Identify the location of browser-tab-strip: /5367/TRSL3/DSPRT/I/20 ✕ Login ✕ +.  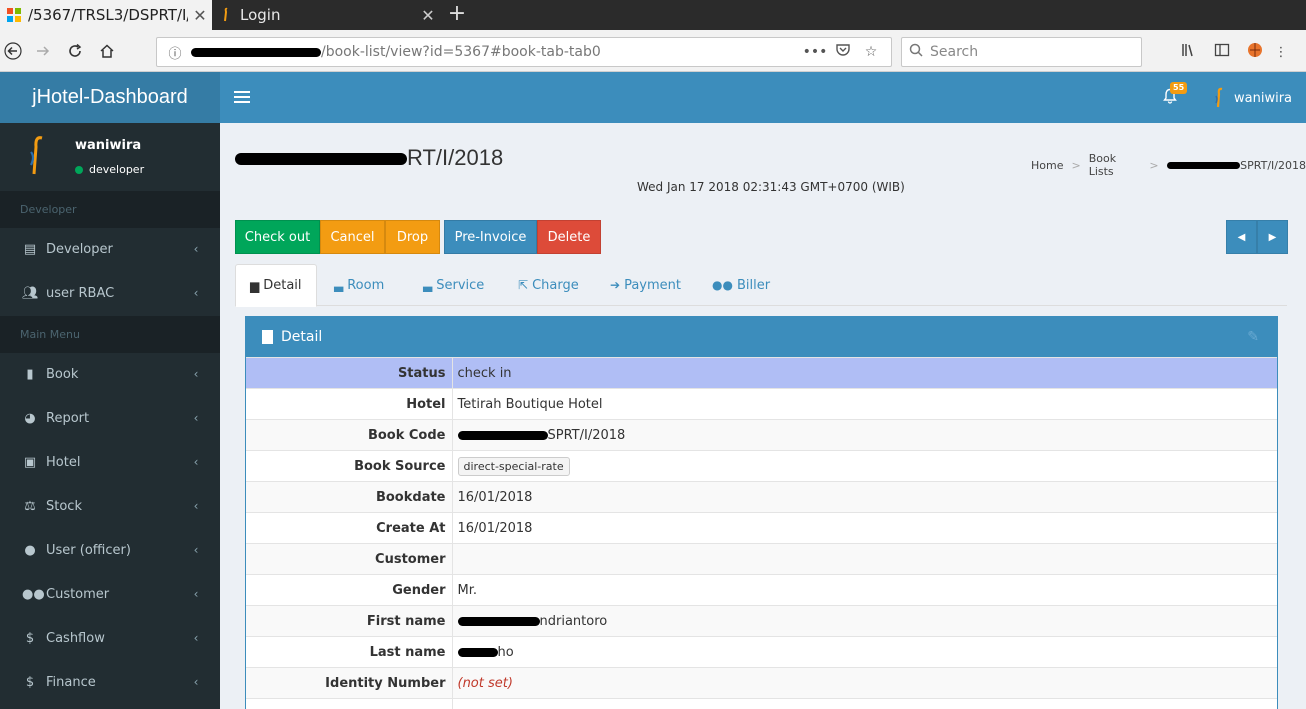
(653, 15).